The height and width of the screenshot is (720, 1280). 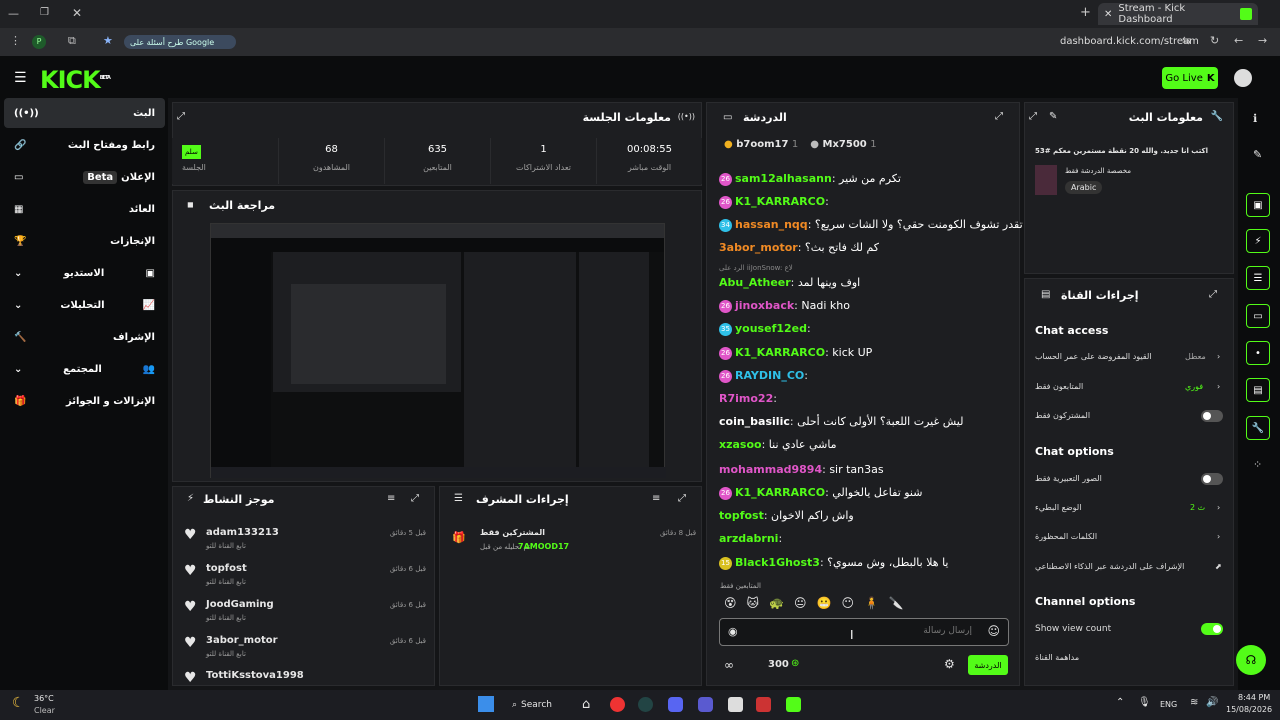 What do you see at coordinates (1243, 78) in the screenshot?
I see `user-avatar` at bounding box center [1243, 78].